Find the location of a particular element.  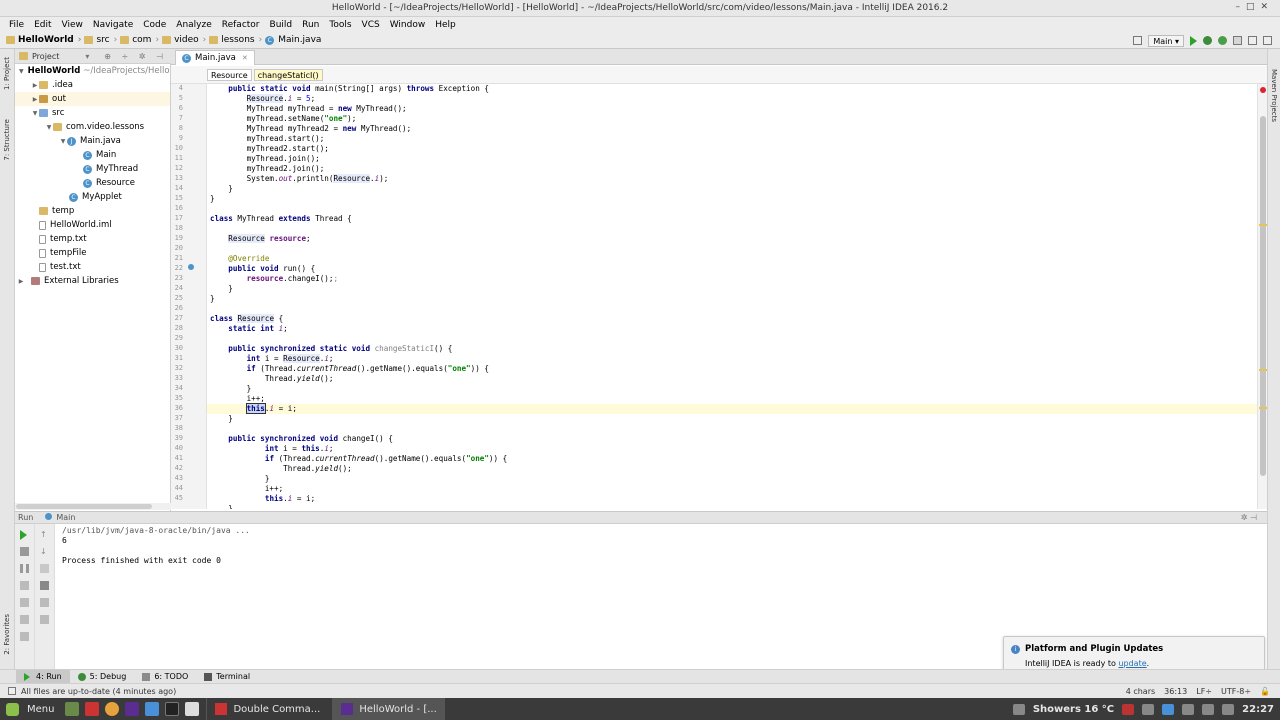

exit-icon is located at coordinates (24, 602).